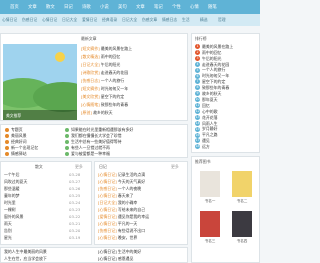 The height and width of the screenshot is (263, 320). I want to click on banner-image: 美文推荐, so click(40, 82).